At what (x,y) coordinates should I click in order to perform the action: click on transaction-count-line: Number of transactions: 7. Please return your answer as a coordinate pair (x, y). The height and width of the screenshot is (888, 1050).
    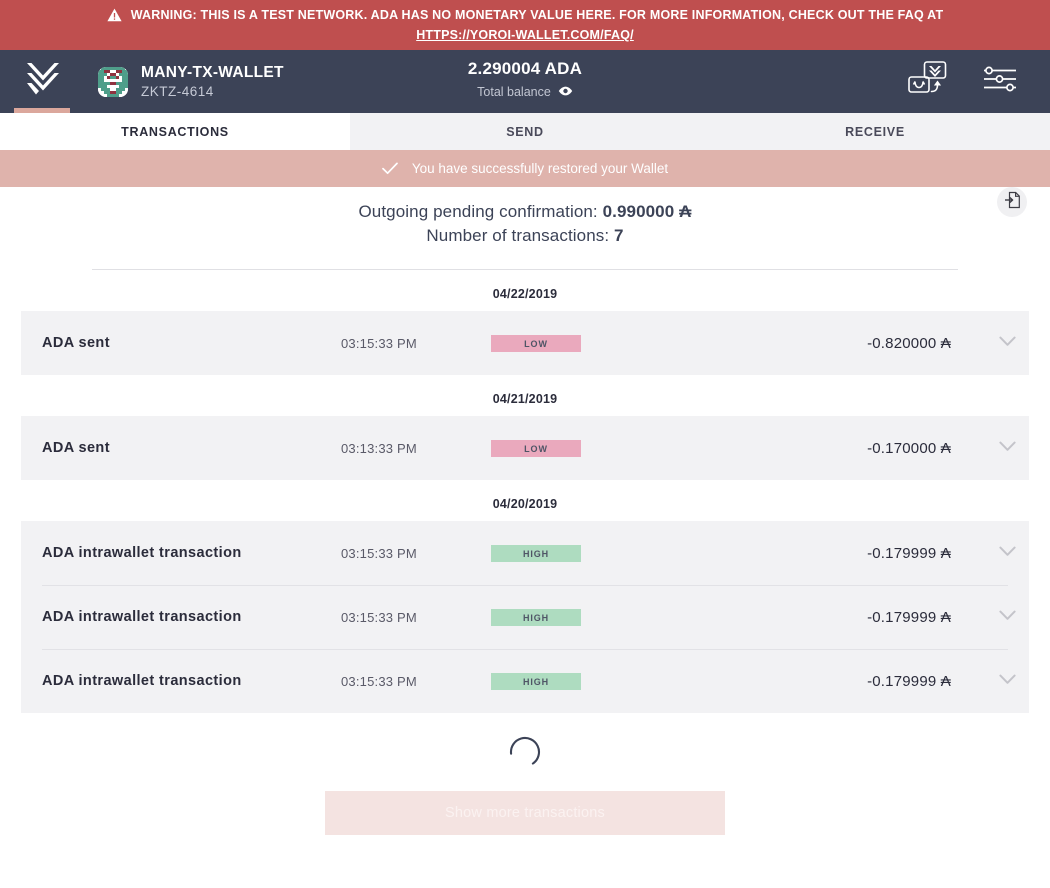
    Looking at the image, I should click on (525, 236).